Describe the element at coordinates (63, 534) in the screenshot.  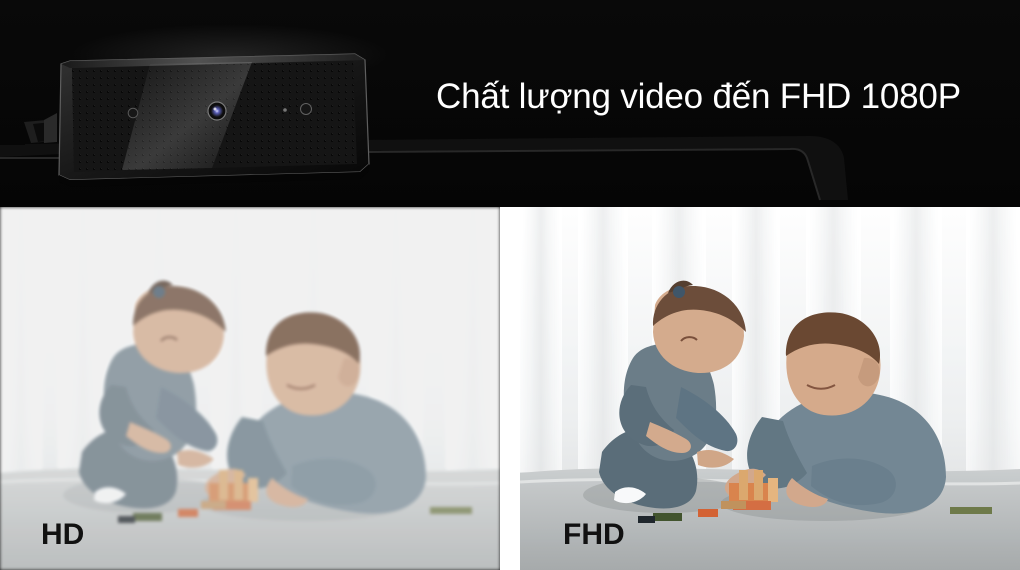
I see `hd-quality-label: HD` at that location.